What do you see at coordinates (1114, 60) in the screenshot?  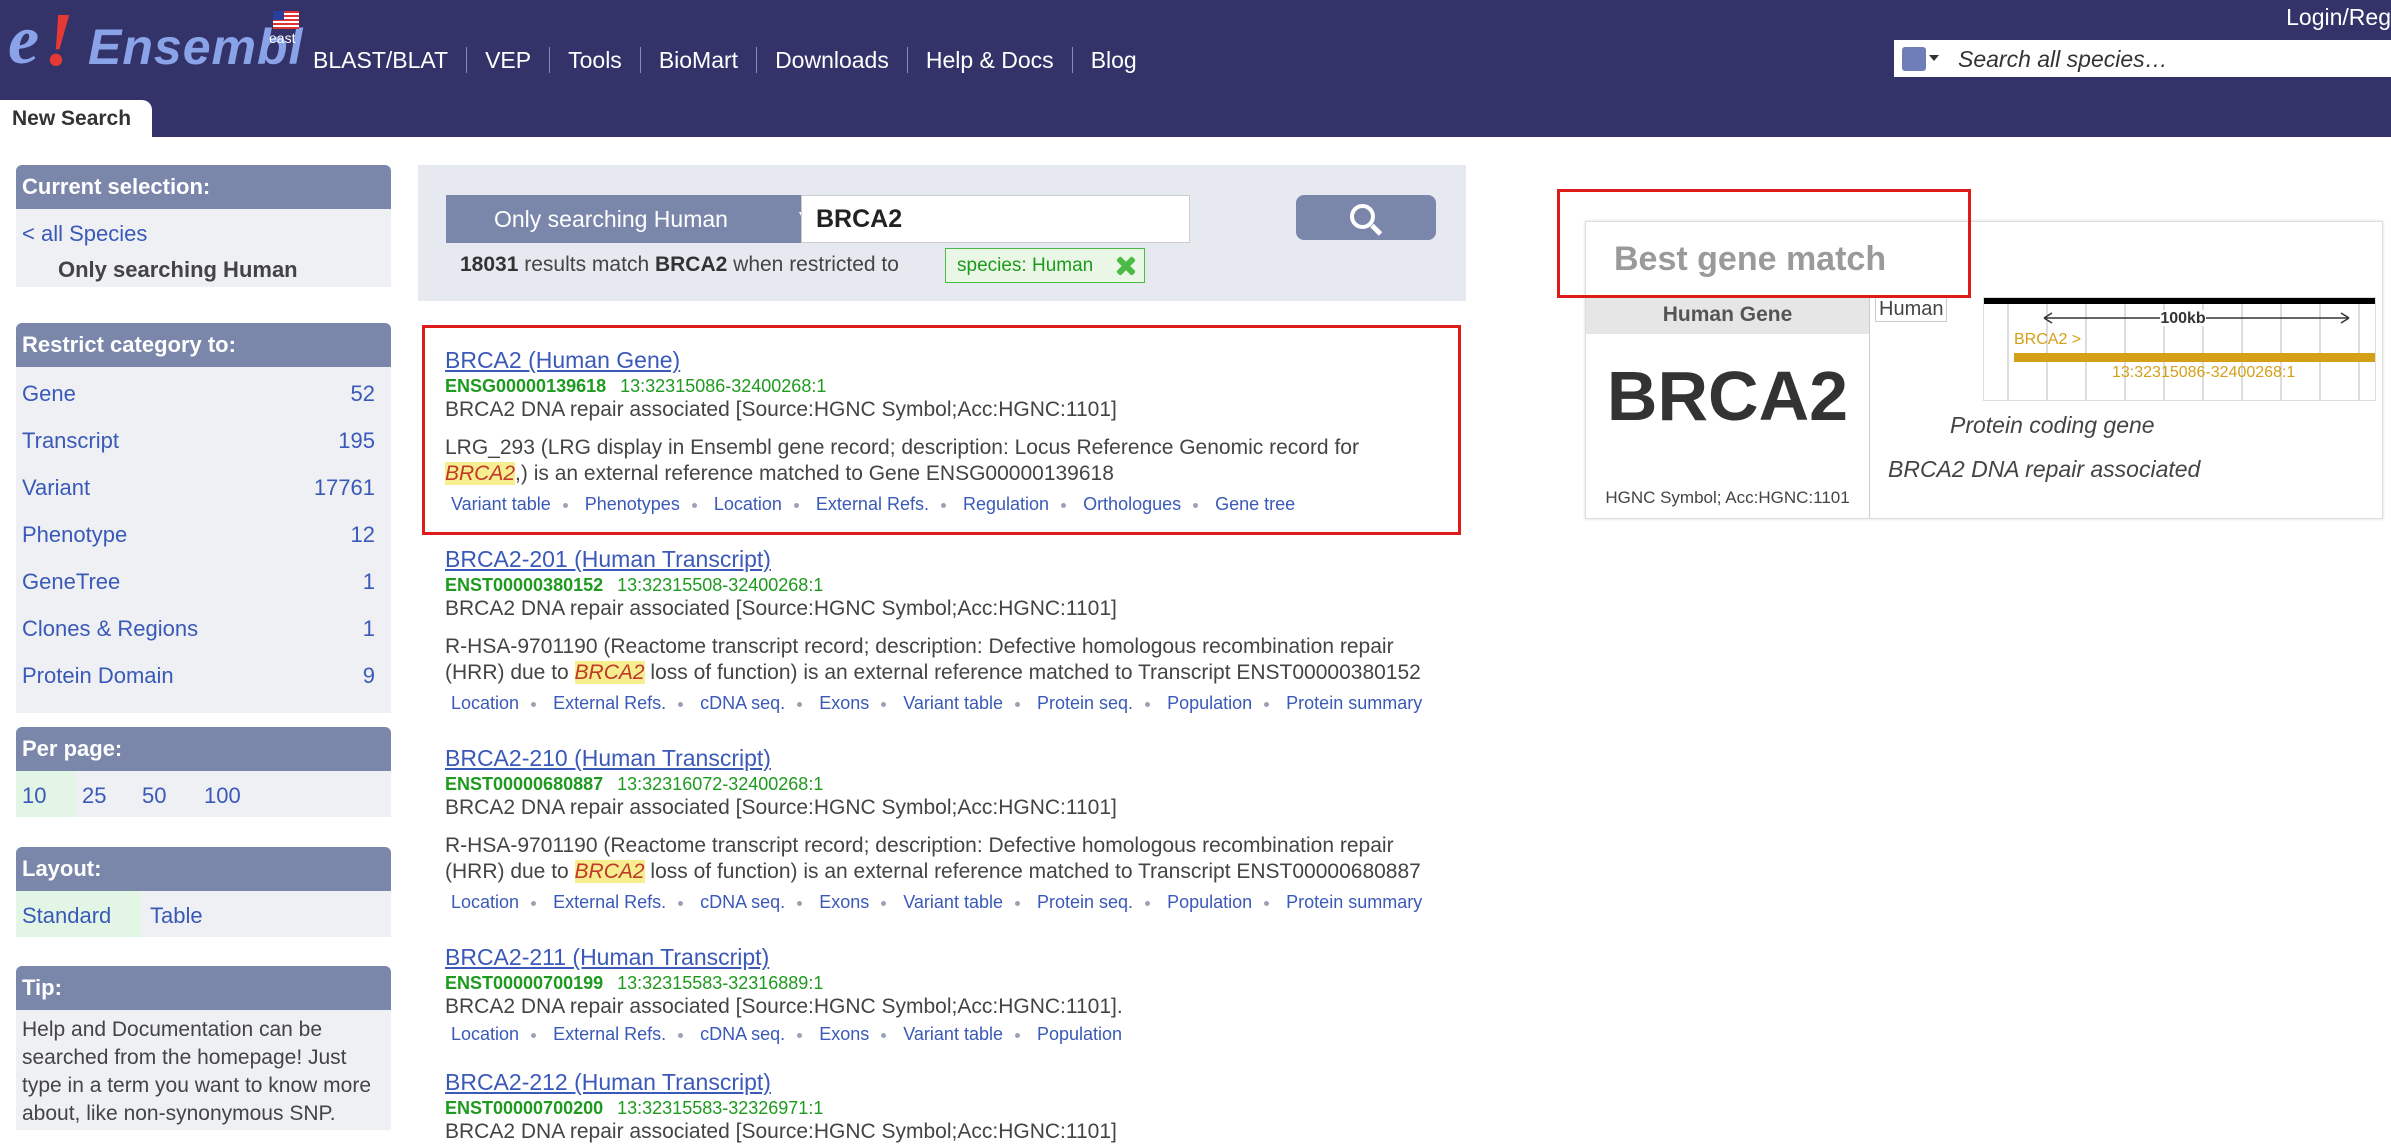 I see `nav-blog: Blog` at bounding box center [1114, 60].